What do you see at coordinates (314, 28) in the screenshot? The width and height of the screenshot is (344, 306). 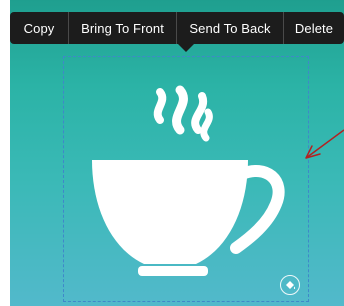 I see `delete-button: Delete` at bounding box center [314, 28].